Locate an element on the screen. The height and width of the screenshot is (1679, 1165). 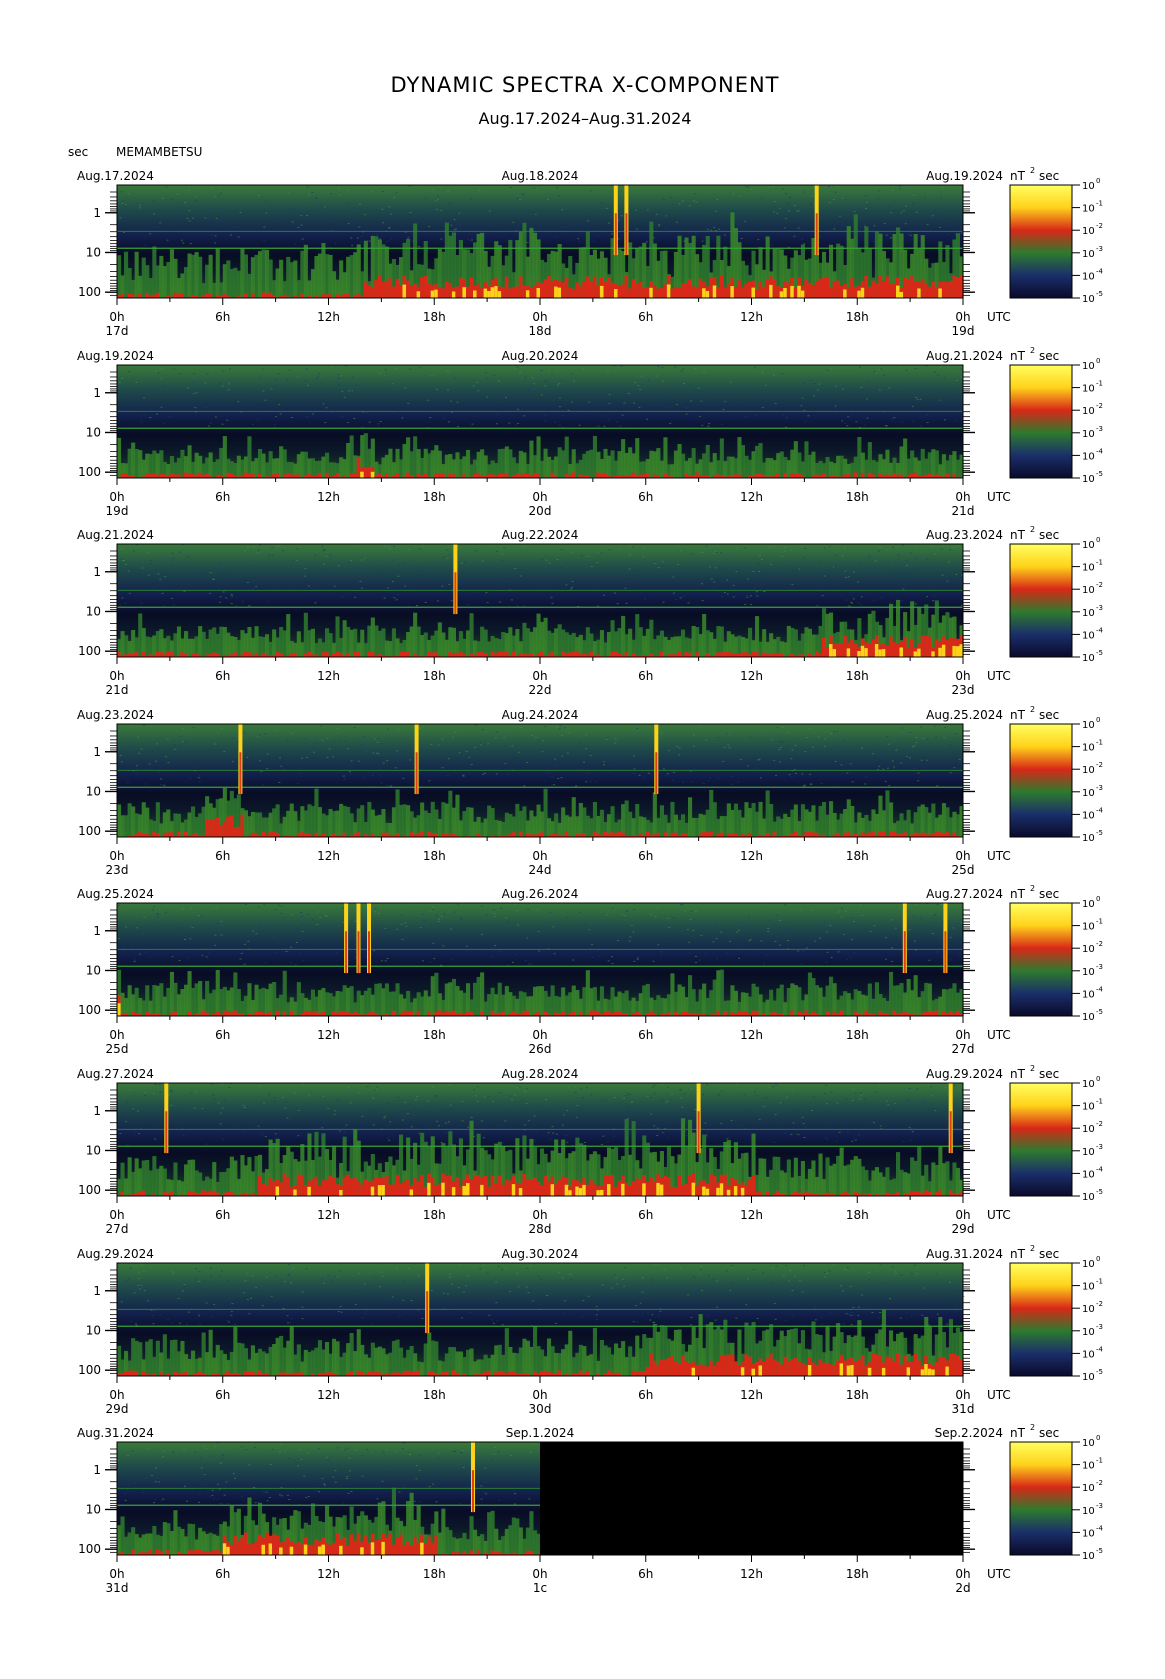
panel-right-date: Aug.23.2024 is located at coordinates (964, 535).